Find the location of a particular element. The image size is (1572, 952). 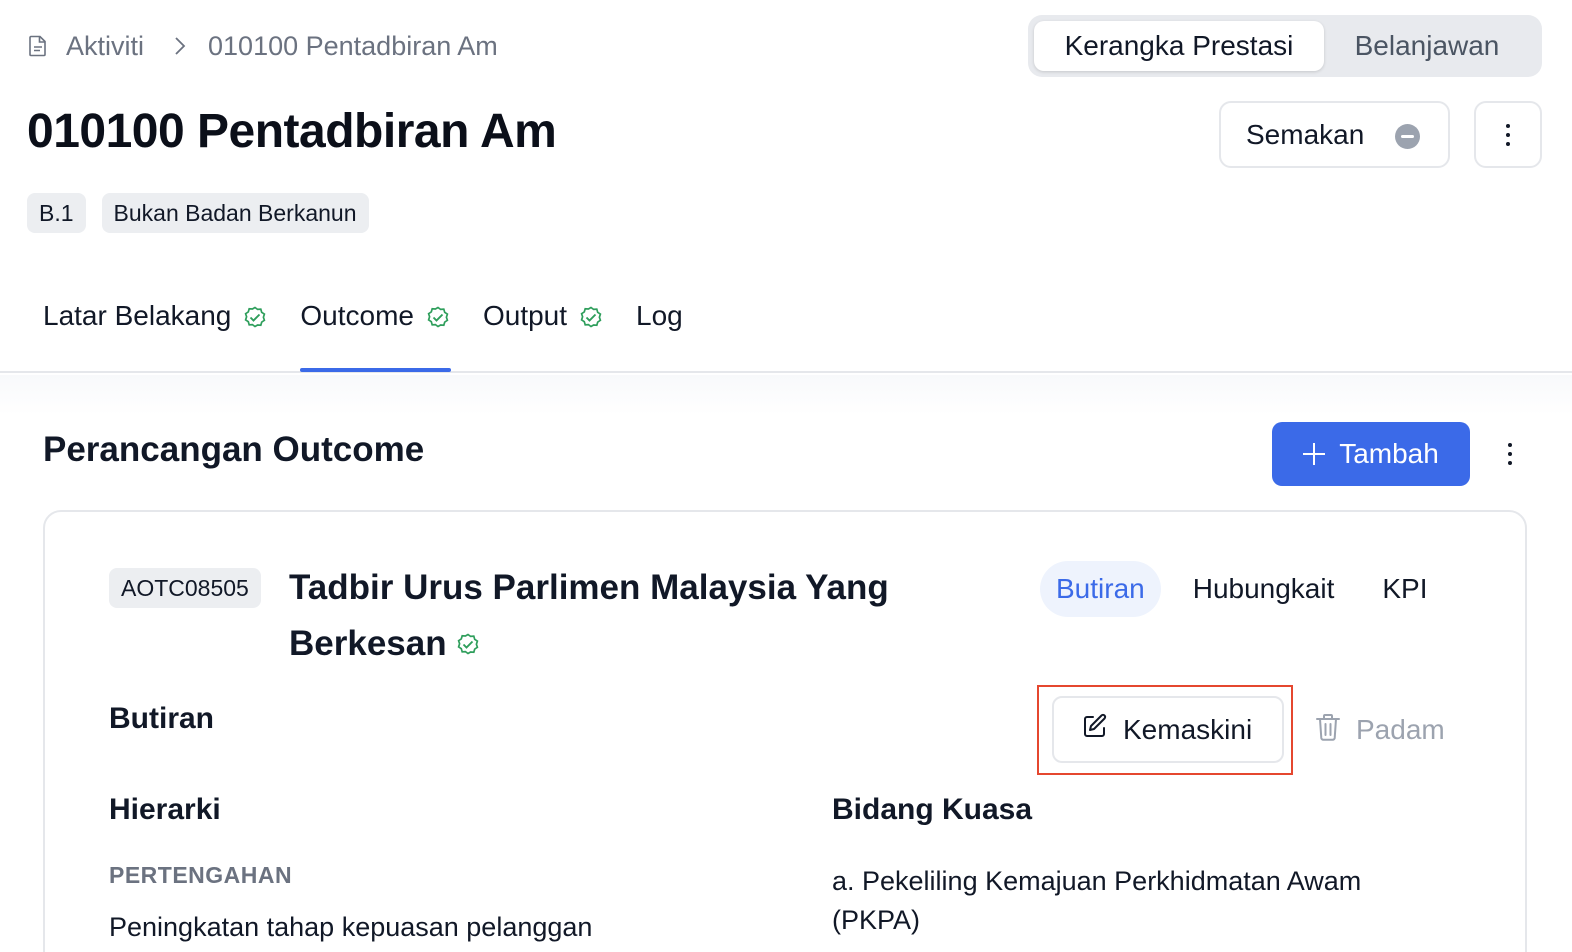

tab-latar-belakang: Latar Belakang is located at coordinates (155, 331).